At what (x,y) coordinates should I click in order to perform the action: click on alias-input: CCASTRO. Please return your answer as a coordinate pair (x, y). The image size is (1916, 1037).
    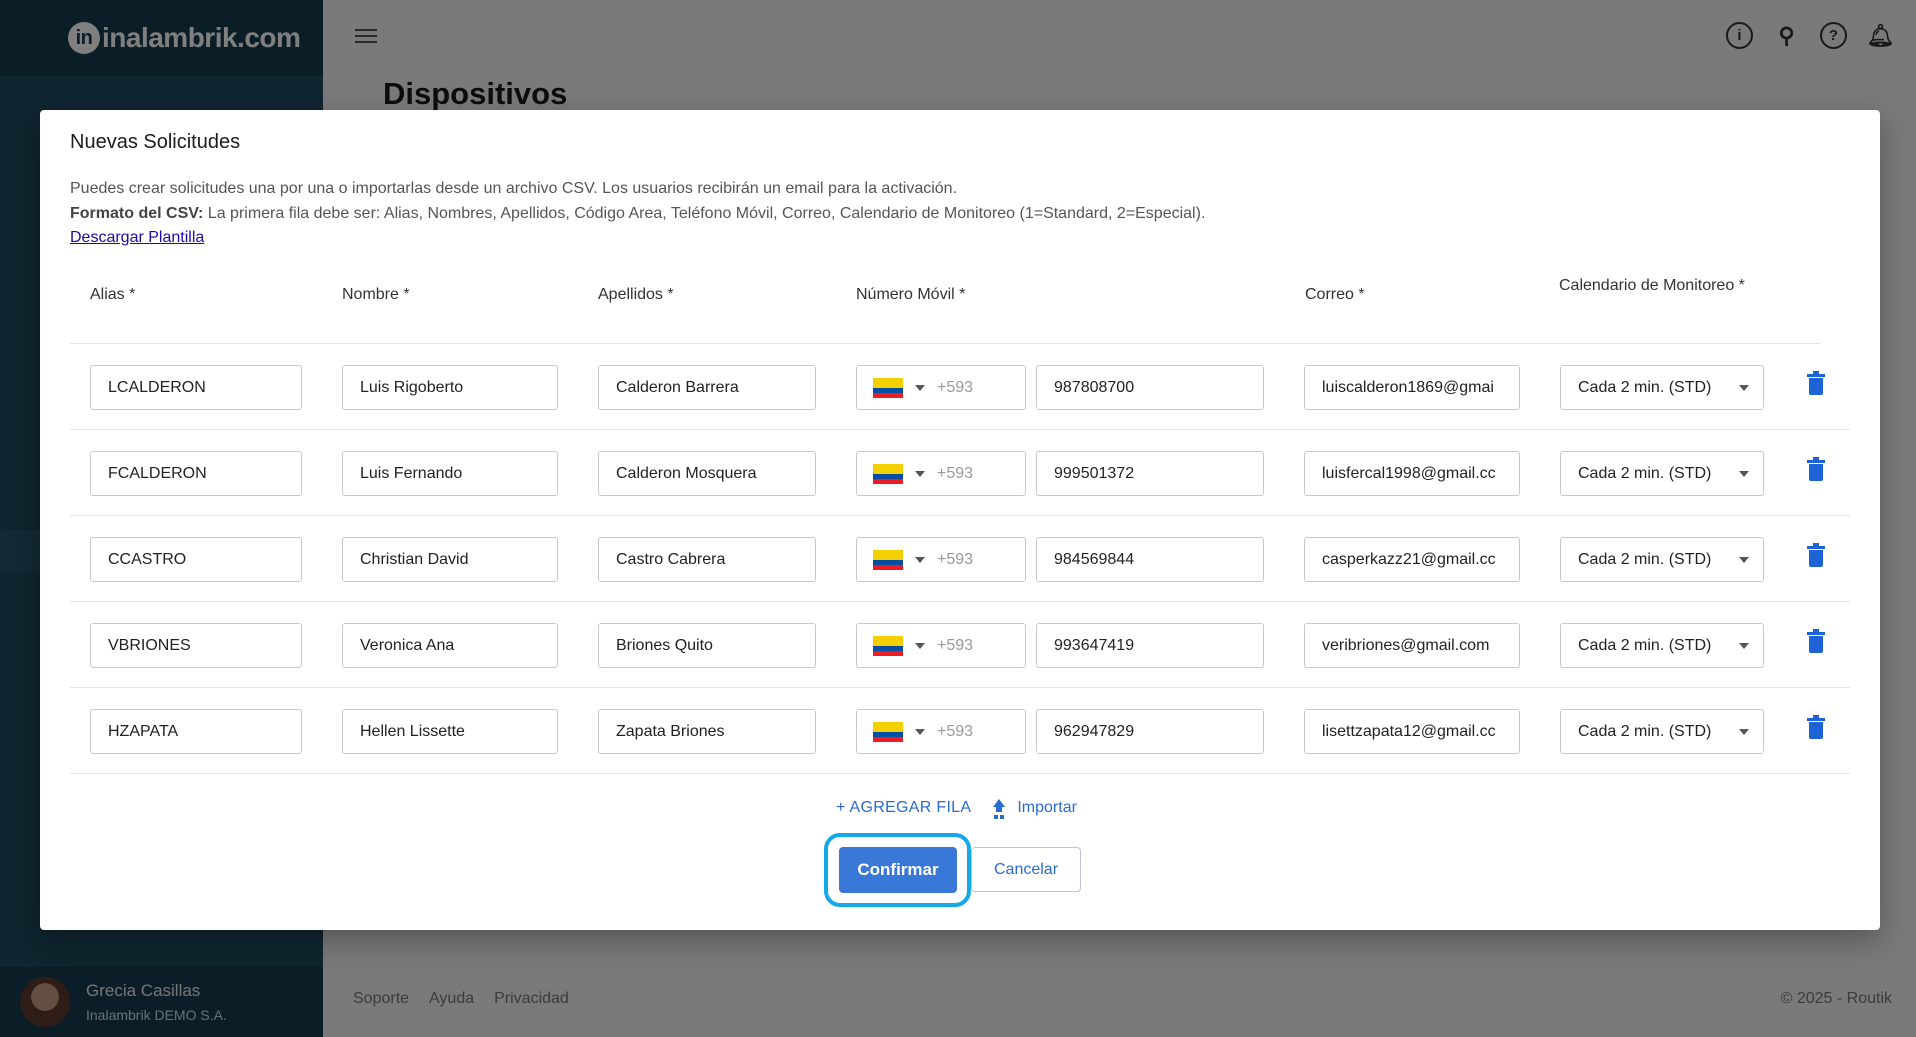
    Looking at the image, I should click on (196, 559).